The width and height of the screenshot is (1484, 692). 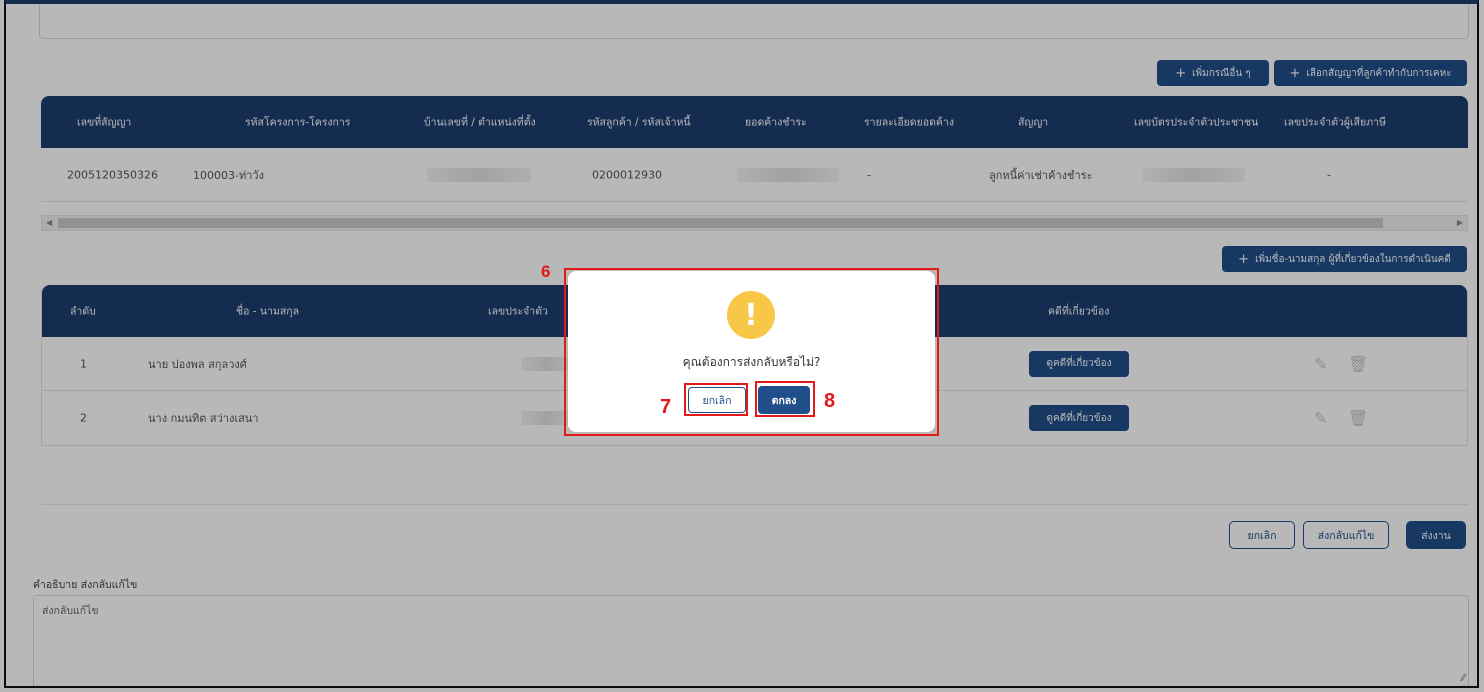 What do you see at coordinates (785, 399) in the screenshot?
I see `highlight-ok` at bounding box center [785, 399].